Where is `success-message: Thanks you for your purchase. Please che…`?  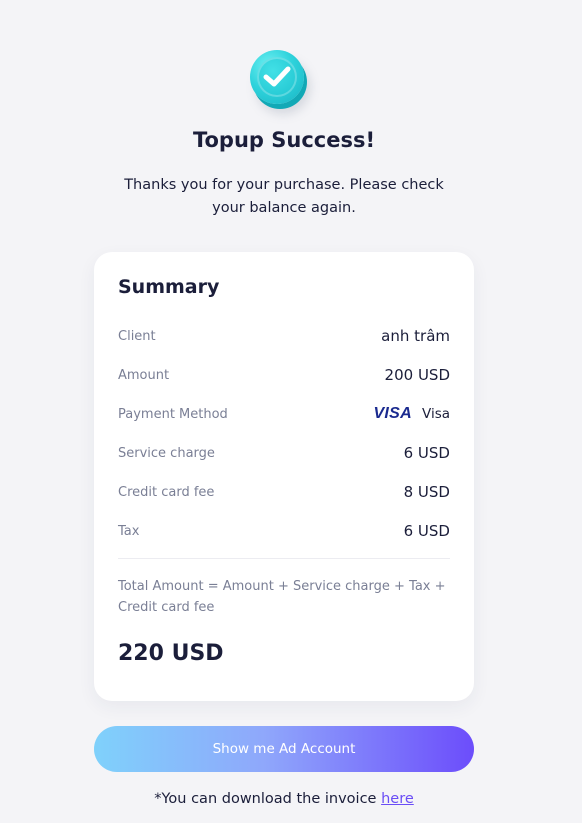 success-message: Thanks you for your purchase. Please che… is located at coordinates (284, 197).